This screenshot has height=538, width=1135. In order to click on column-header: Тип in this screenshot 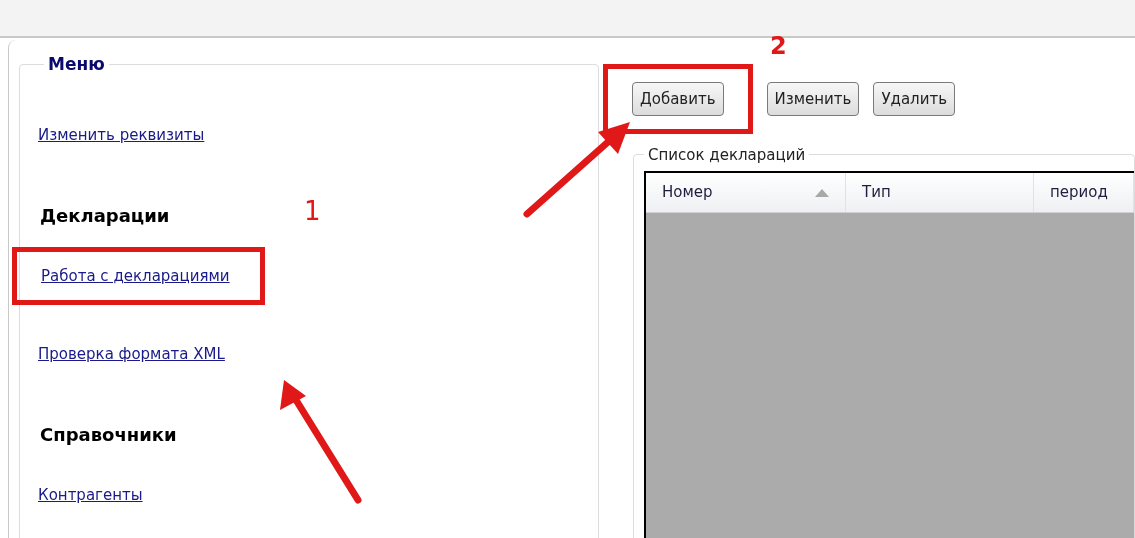, I will do `click(940, 192)`.